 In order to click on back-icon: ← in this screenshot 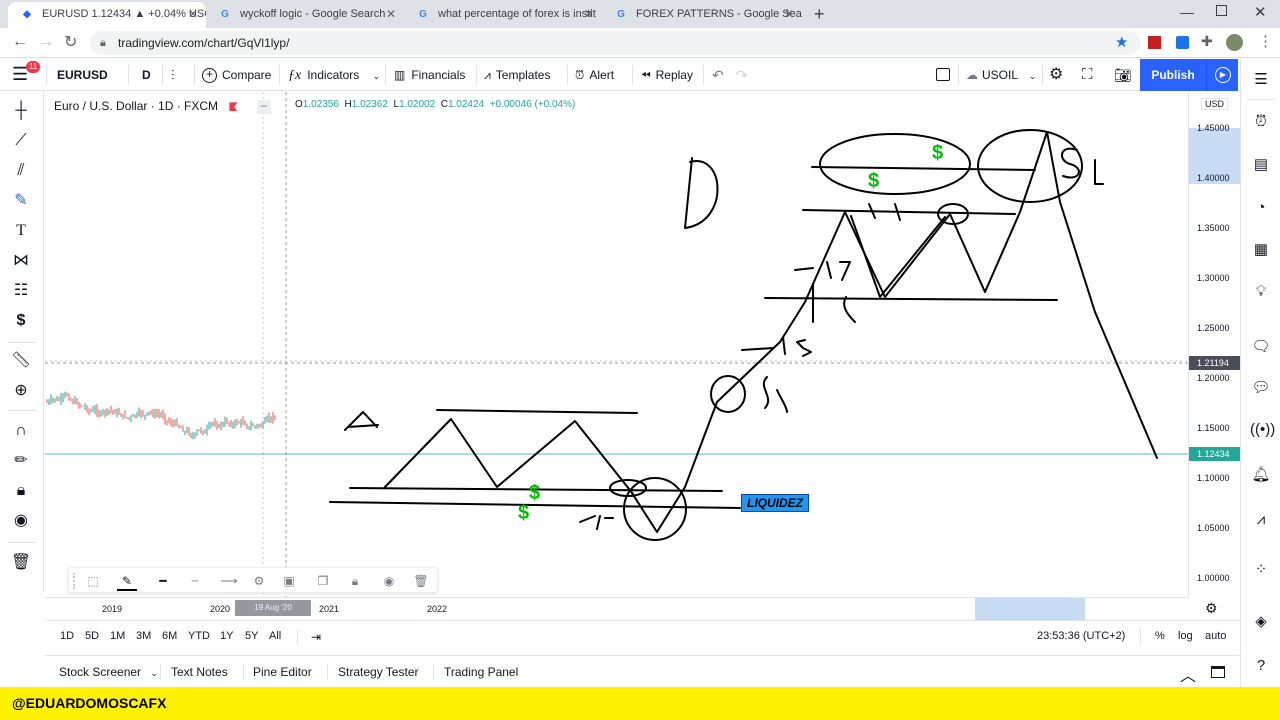, I will do `click(20, 42)`.